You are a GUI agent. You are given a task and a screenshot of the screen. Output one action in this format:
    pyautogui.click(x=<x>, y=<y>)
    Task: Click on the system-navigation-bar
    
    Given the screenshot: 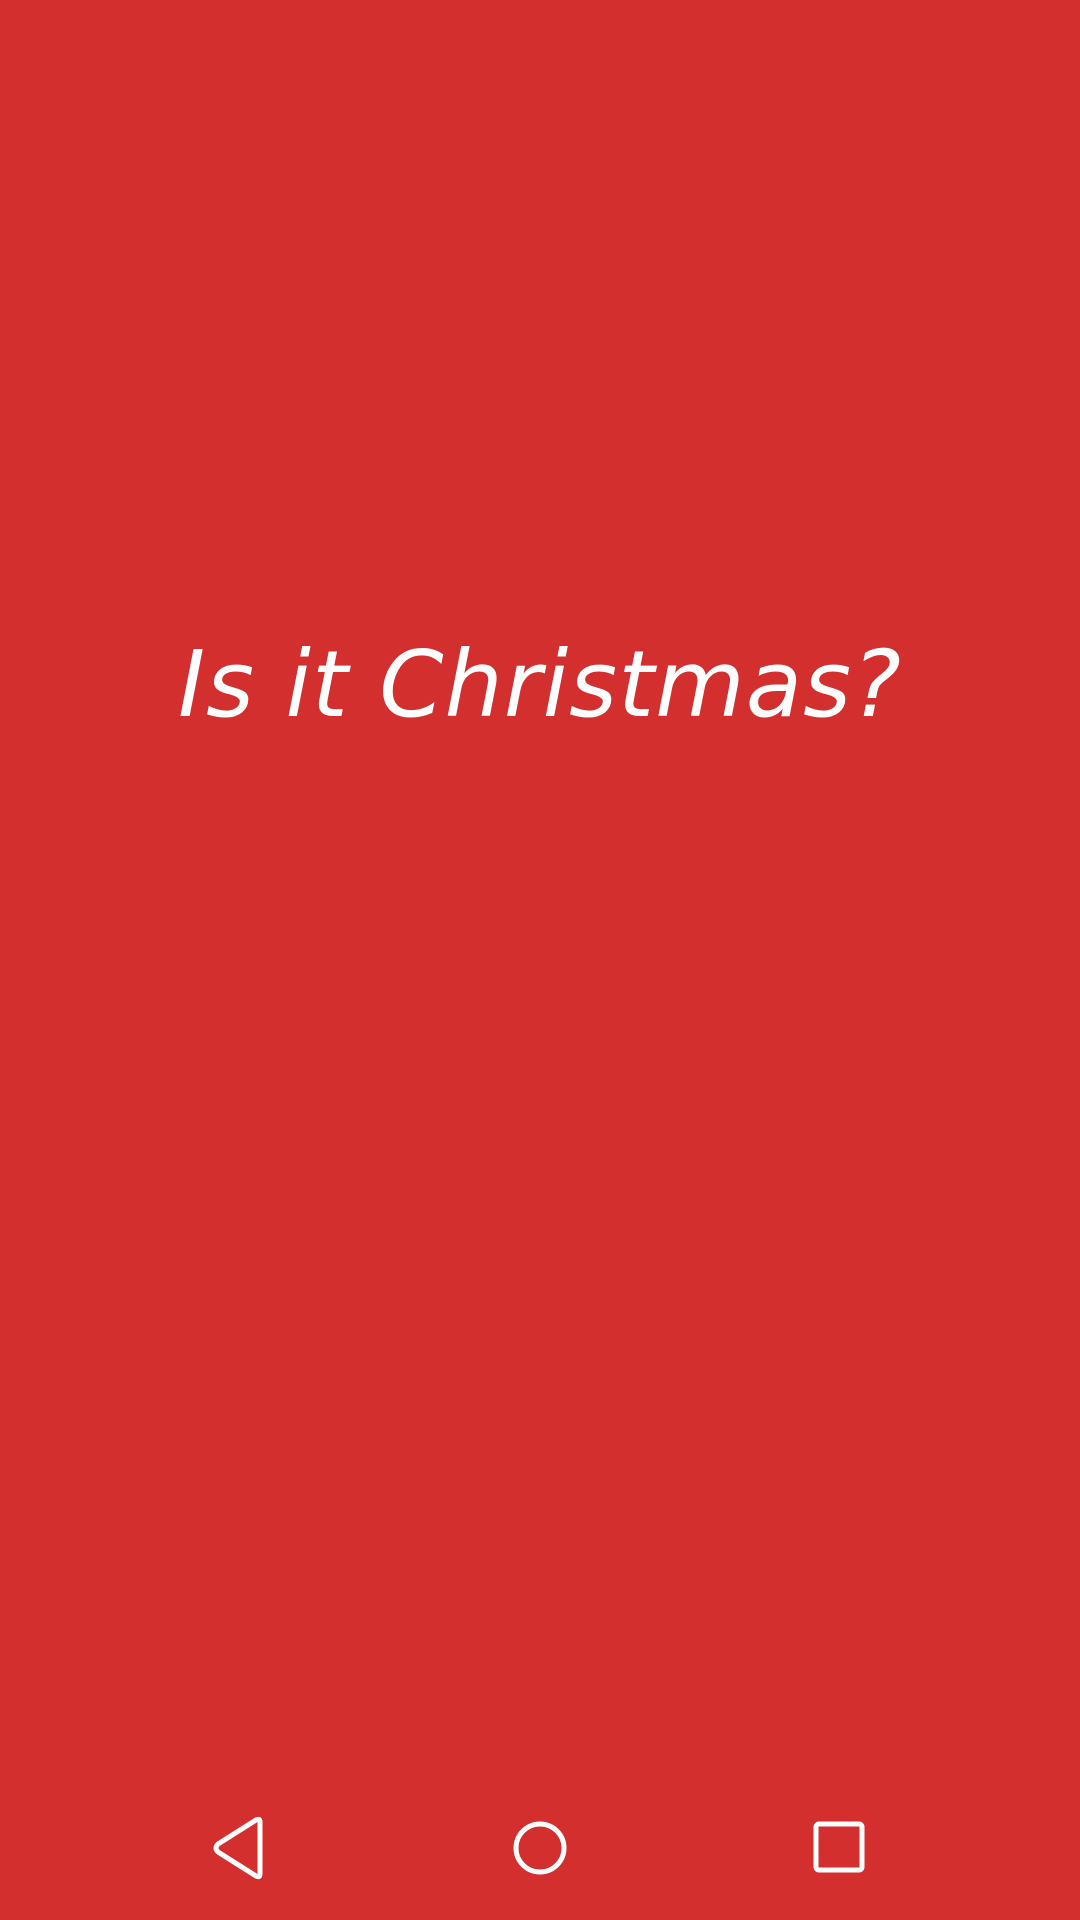 What is the action you would take?
    pyautogui.click(x=540, y=1848)
    